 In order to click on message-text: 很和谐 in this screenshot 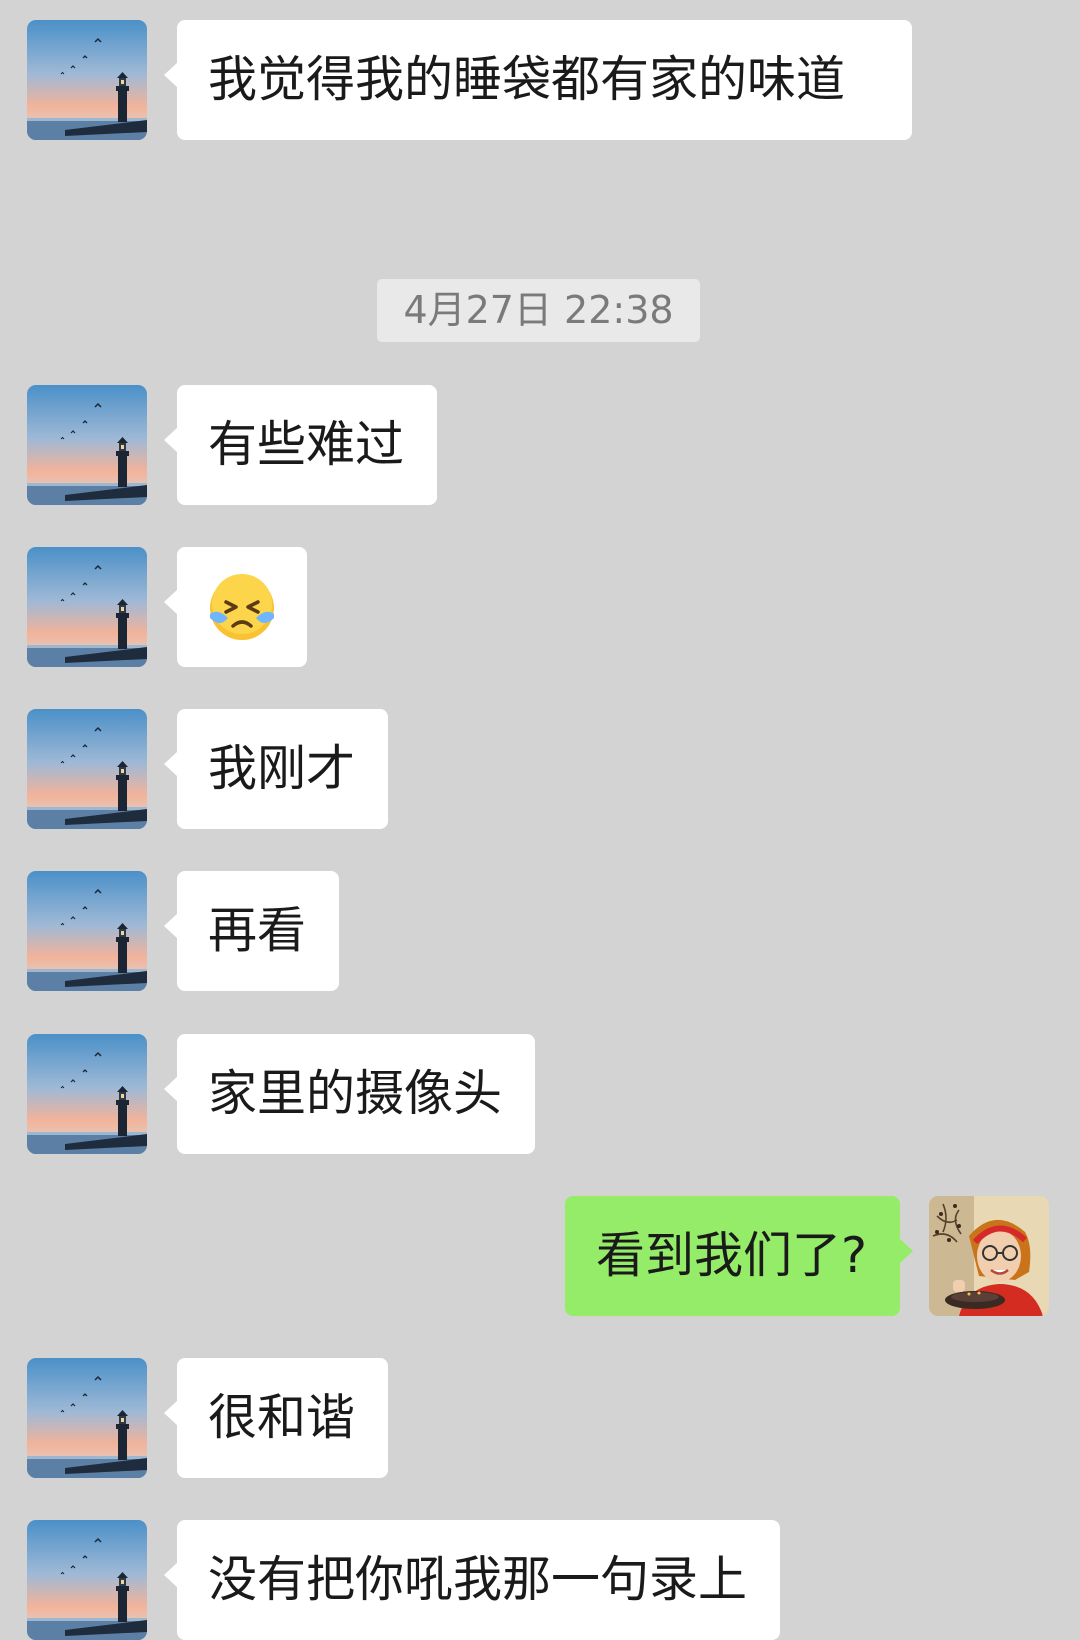, I will do `click(282, 1417)`.